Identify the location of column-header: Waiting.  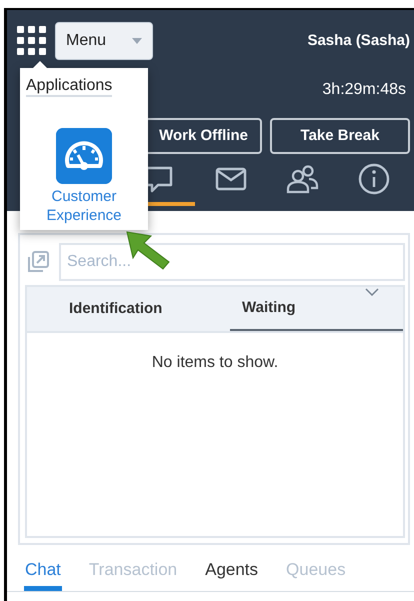
(316, 309).